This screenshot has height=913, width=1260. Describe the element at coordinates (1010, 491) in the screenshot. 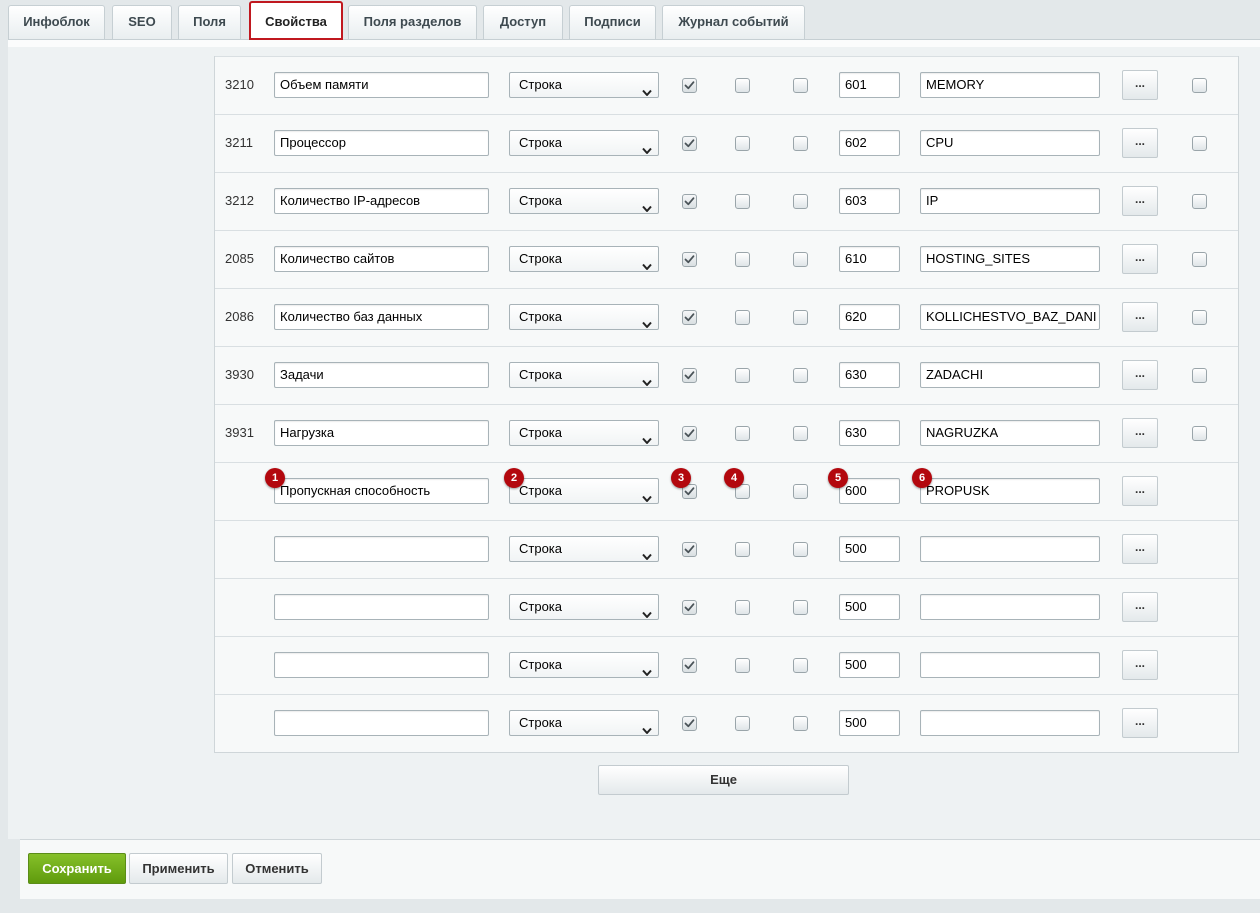

I see `code-input: PROPUSK` at that location.